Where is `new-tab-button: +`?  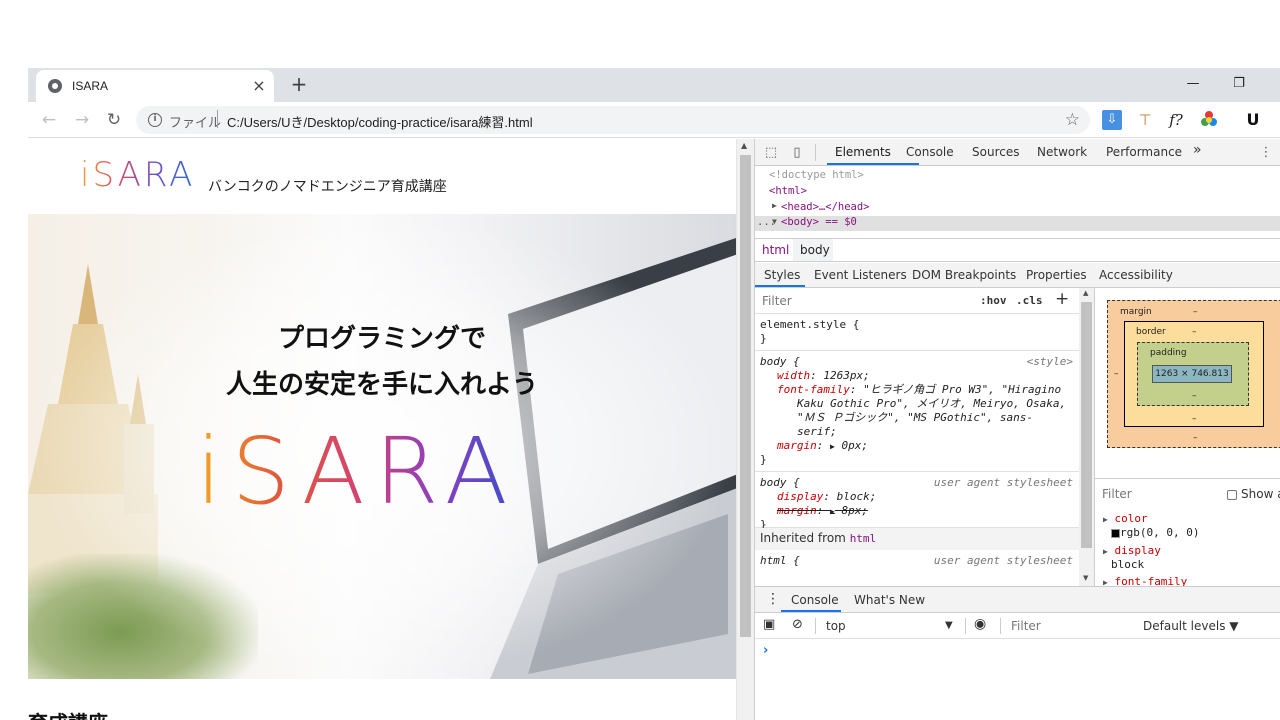
new-tab-button: + is located at coordinates (299, 84).